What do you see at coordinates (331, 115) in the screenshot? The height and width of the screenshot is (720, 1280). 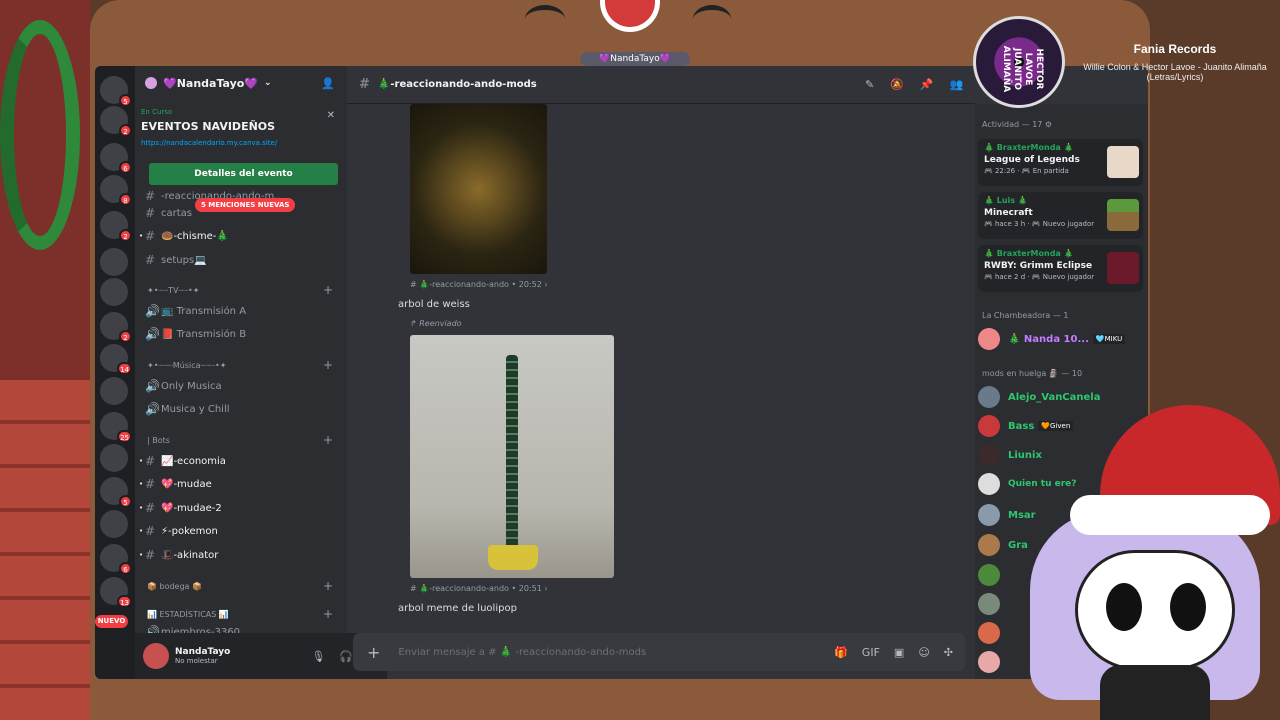 I see `close-icon: ✕` at bounding box center [331, 115].